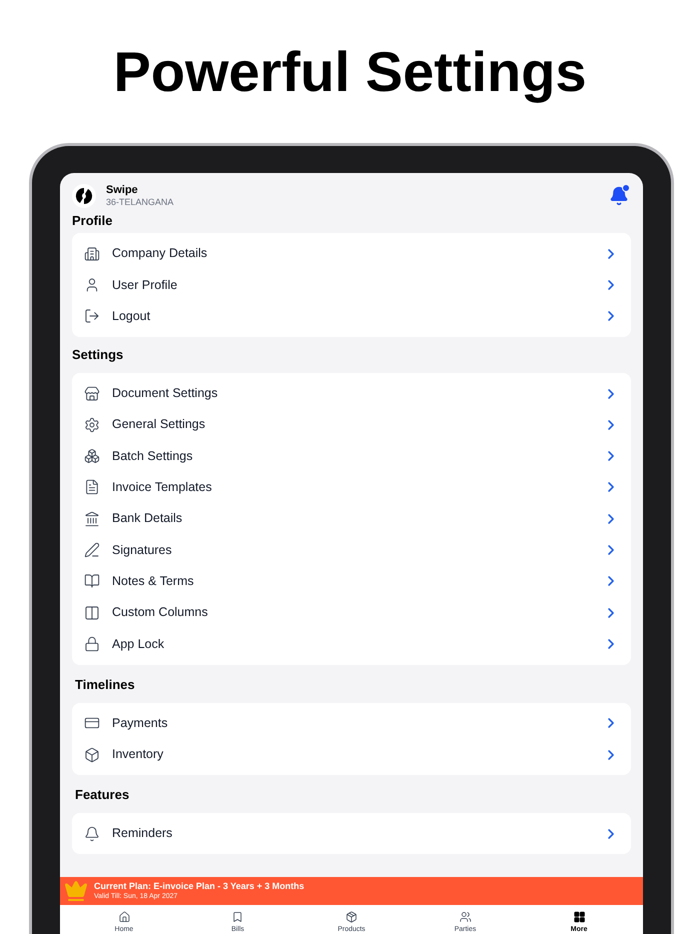  What do you see at coordinates (92, 456) in the screenshot?
I see `boxes-icon` at bounding box center [92, 456].